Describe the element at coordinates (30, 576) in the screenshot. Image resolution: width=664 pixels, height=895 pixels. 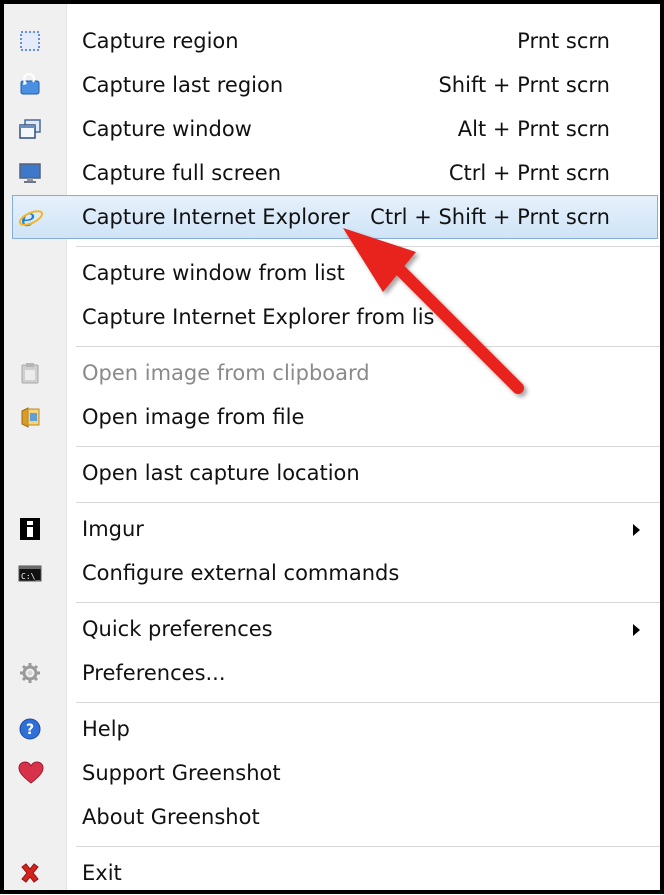
I see `svg-text: C:\_` at that location.